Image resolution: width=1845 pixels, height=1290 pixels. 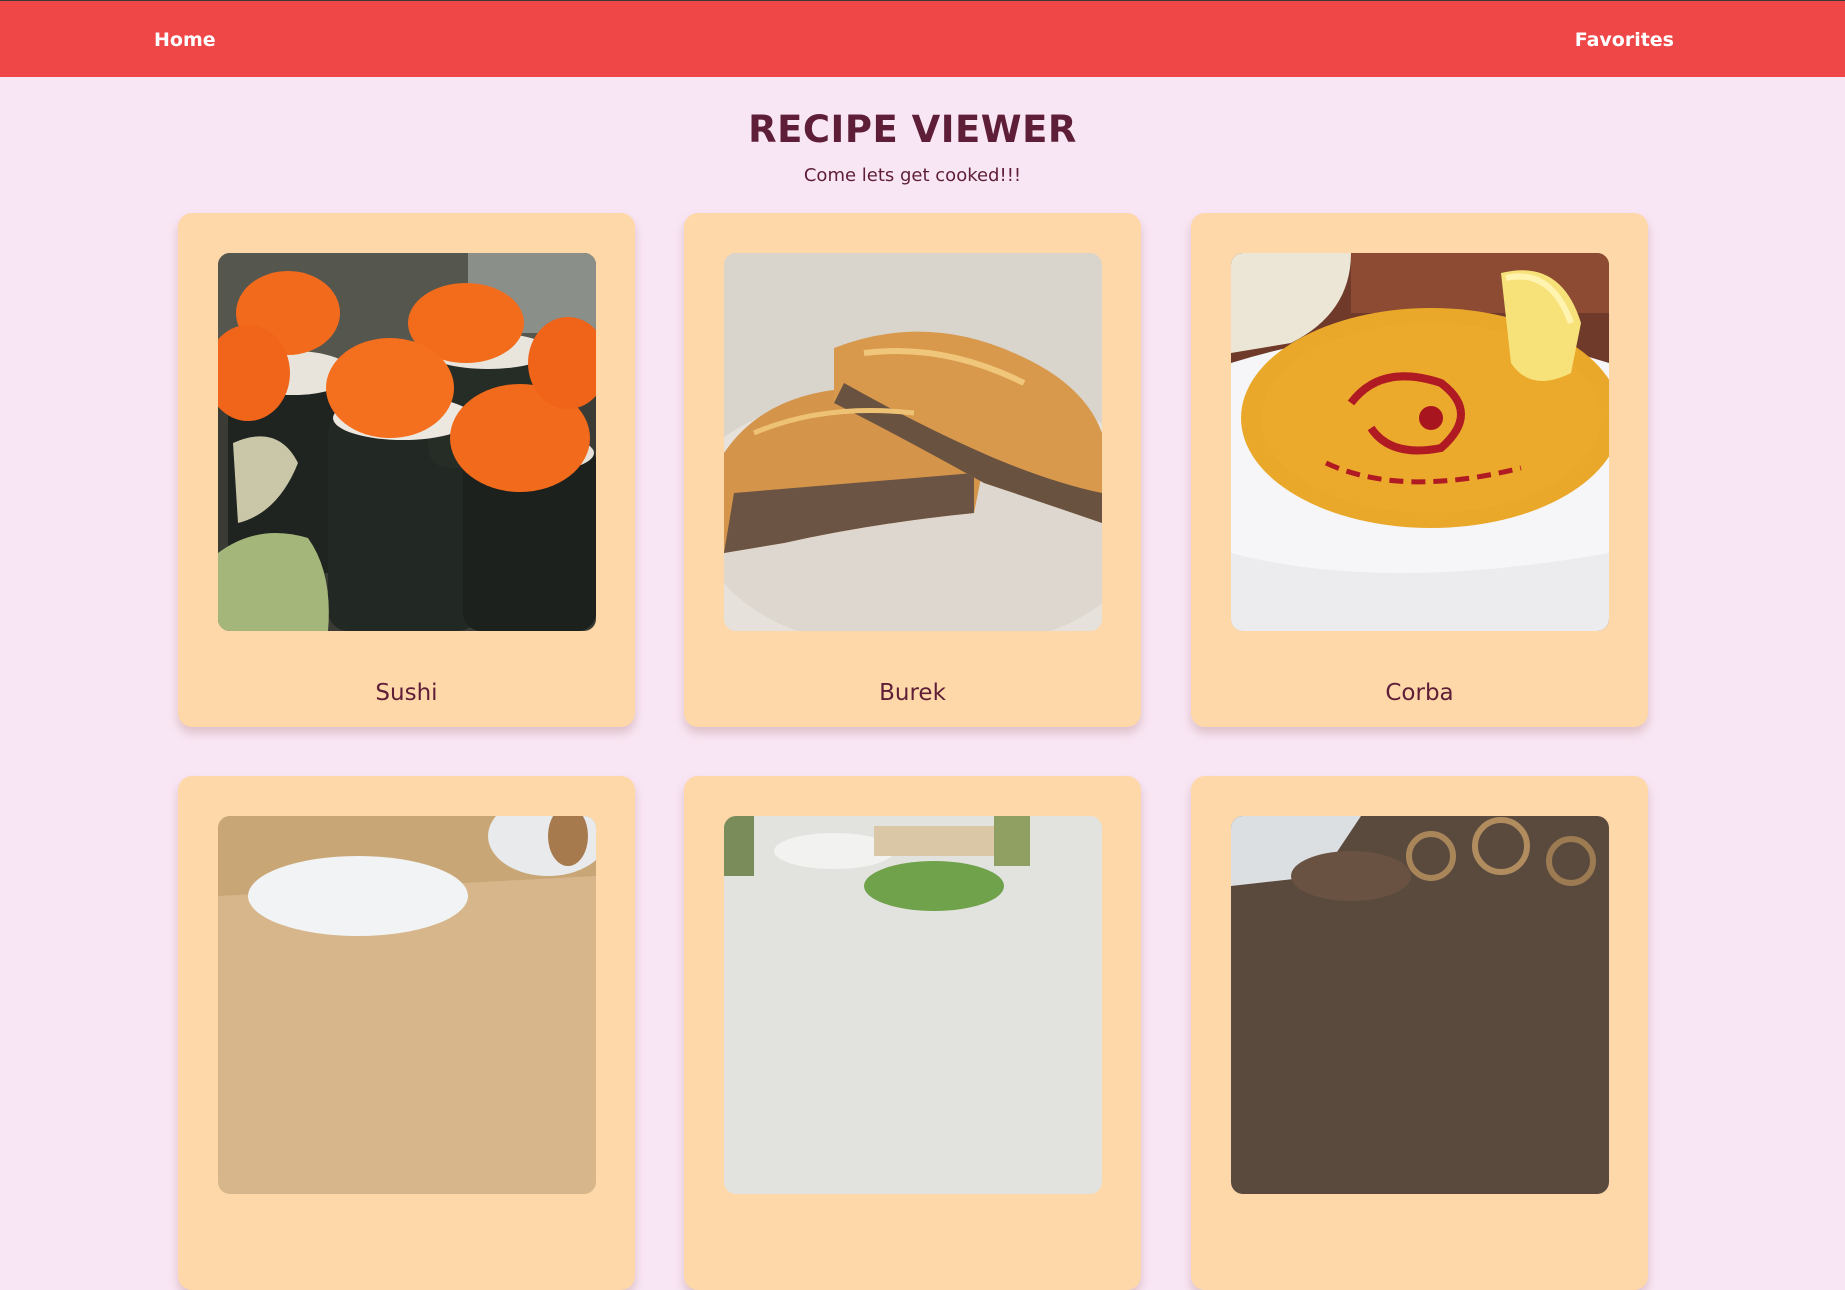 What do you see at coordinates (1420, 442) in the screenshot?
I see `corba-image` at bounding box center [1420, 442].